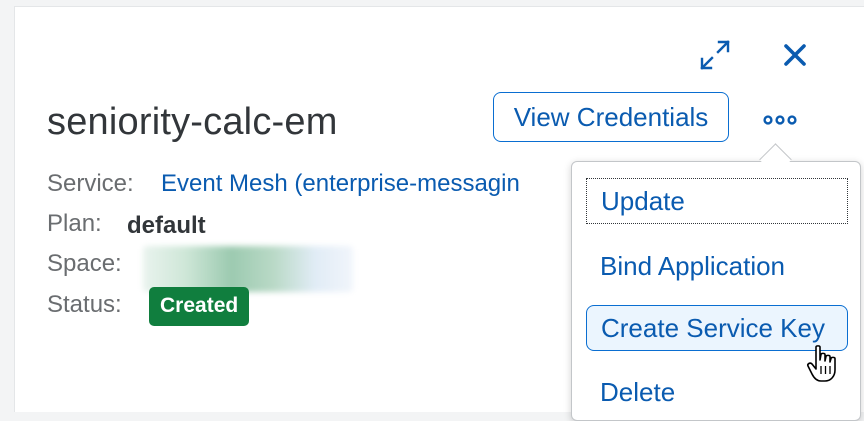 Image resolution: width=864 pixels, height=421 pixels. What do you see at coordinates (717, 266) in the screenshot?
I see `menu-item-bind-application: Bind Application` at bounding box center [717, 266].